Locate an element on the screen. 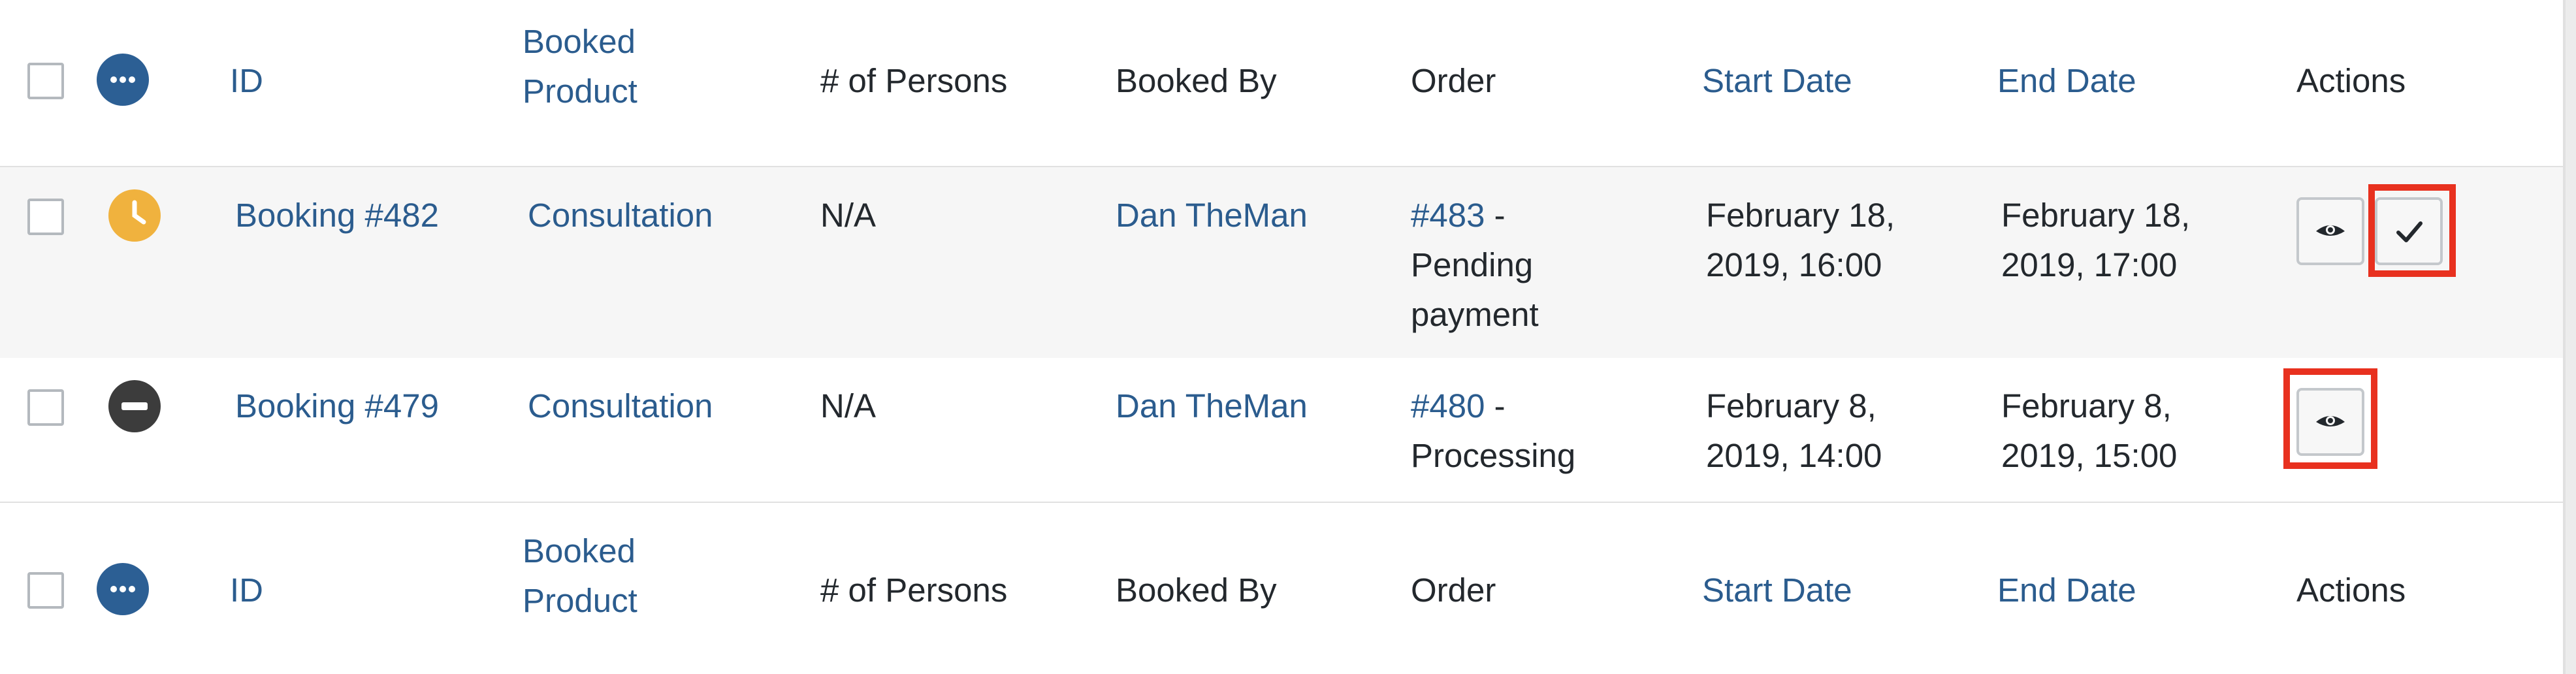 The image size is (2576, 674). order-status-line1: Processing is located at coordinates (1493, 456).